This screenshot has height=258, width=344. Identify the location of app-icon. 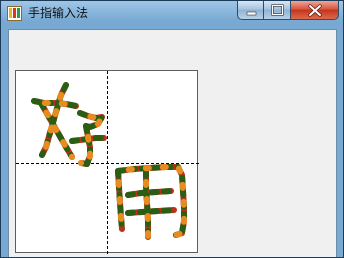
(14, 13).